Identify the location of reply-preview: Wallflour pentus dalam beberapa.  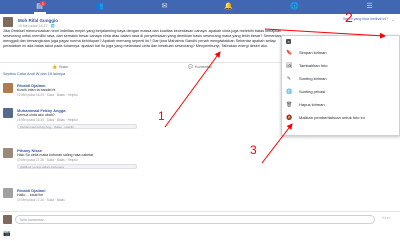
(77, 166).